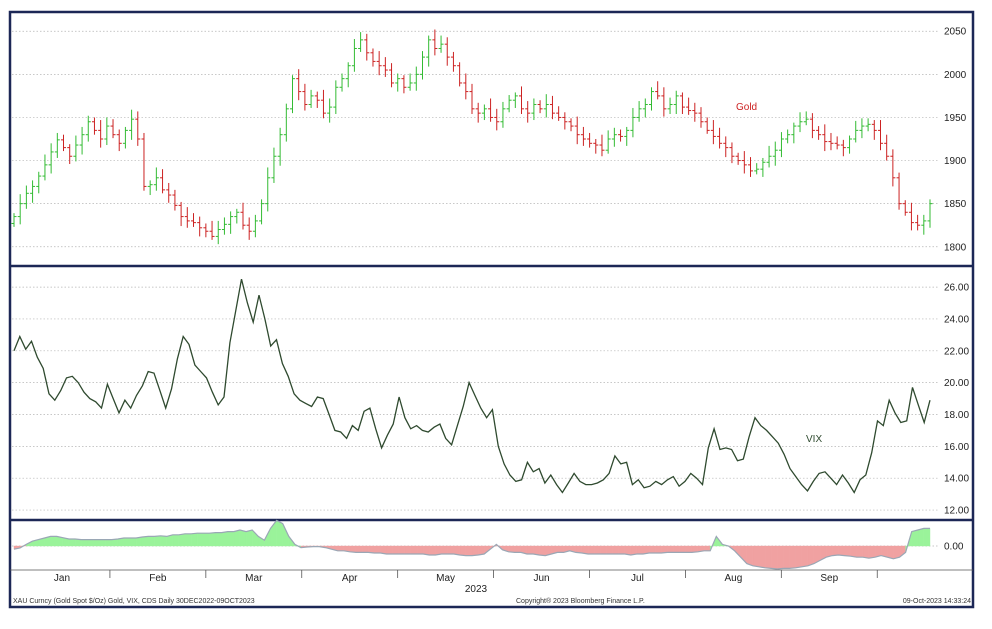  I want to click on month-label: Jul, so click(637, 578).